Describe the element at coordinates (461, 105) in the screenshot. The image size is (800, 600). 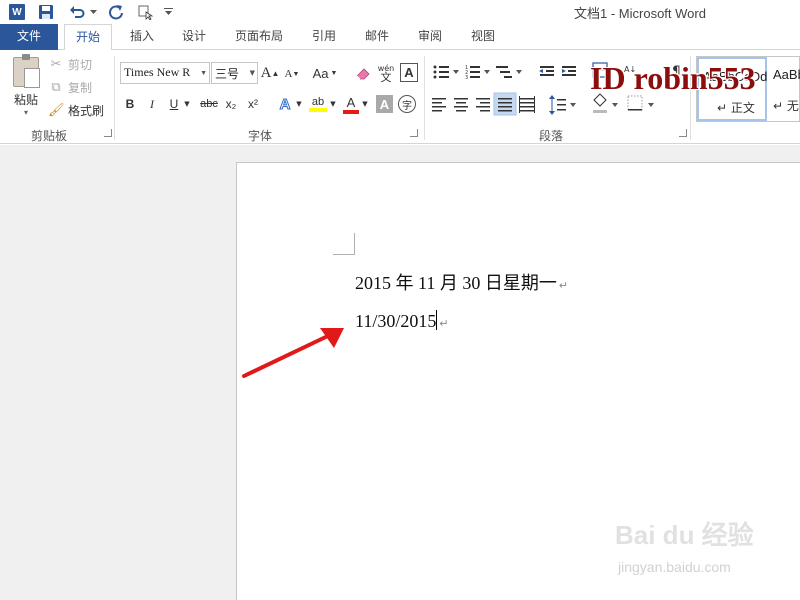
I see `align-center-icon` at that location.